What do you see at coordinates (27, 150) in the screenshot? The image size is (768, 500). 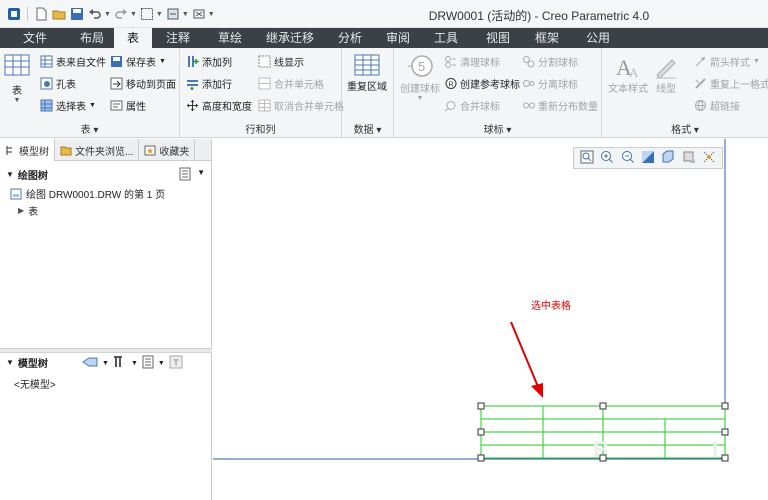 I see `tab-model-tree: 模型树` at bounding box center [27, 150].